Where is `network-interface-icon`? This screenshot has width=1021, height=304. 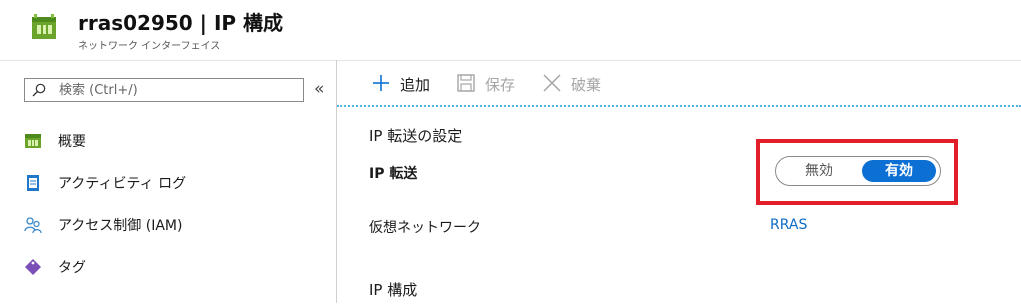
network-interface-icon is located at coordinates (44, 26).